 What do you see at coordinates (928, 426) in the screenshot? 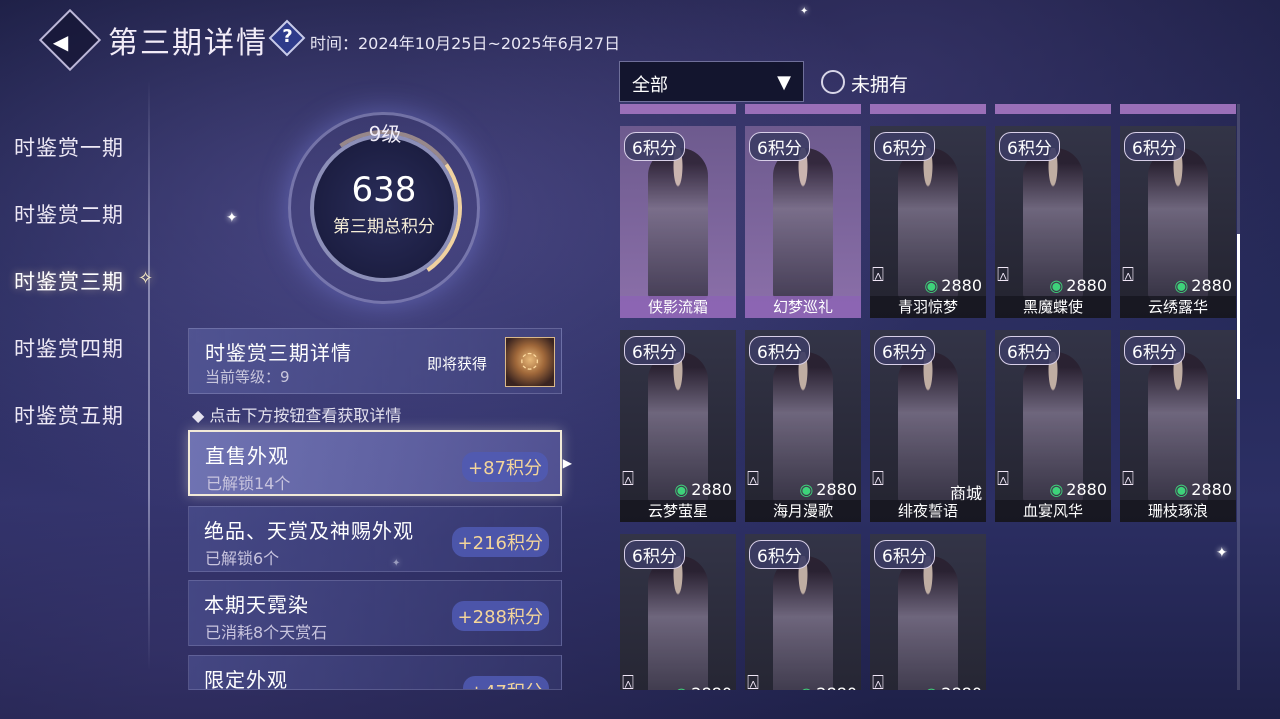
I see `outfit-tile: 6积分 ⍓ 商城 绯夜誓语` at bounding box center [928, 426].